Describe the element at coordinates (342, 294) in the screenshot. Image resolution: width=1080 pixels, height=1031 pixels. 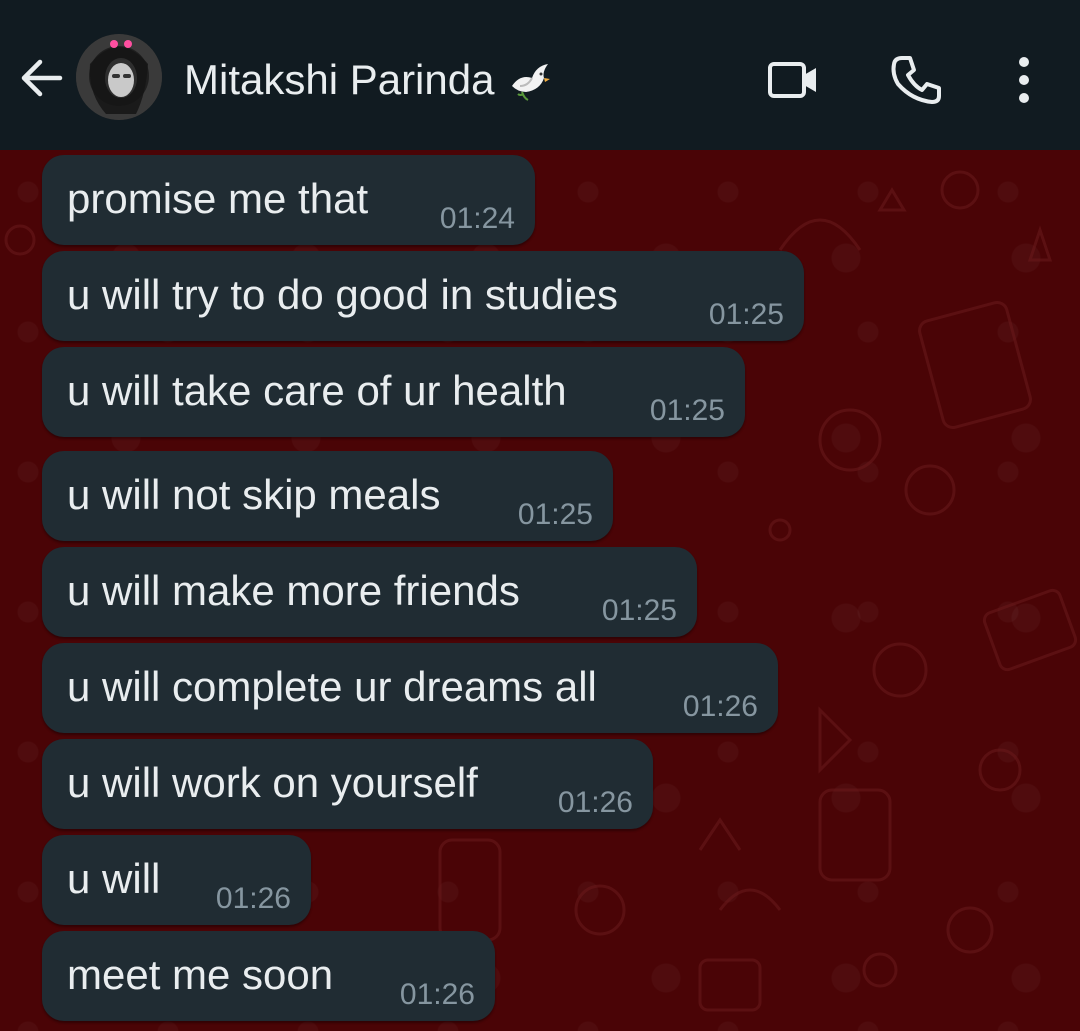
I see `message-text: u will try to do good in studies` at that location.